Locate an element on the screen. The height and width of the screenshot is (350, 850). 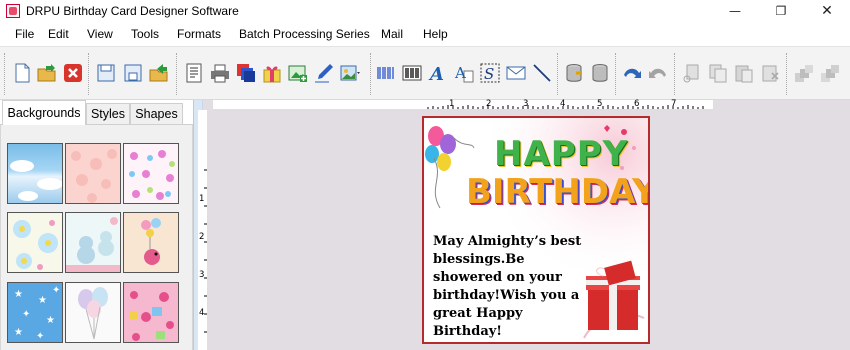
new-icon is located at coordinates (22, 73).